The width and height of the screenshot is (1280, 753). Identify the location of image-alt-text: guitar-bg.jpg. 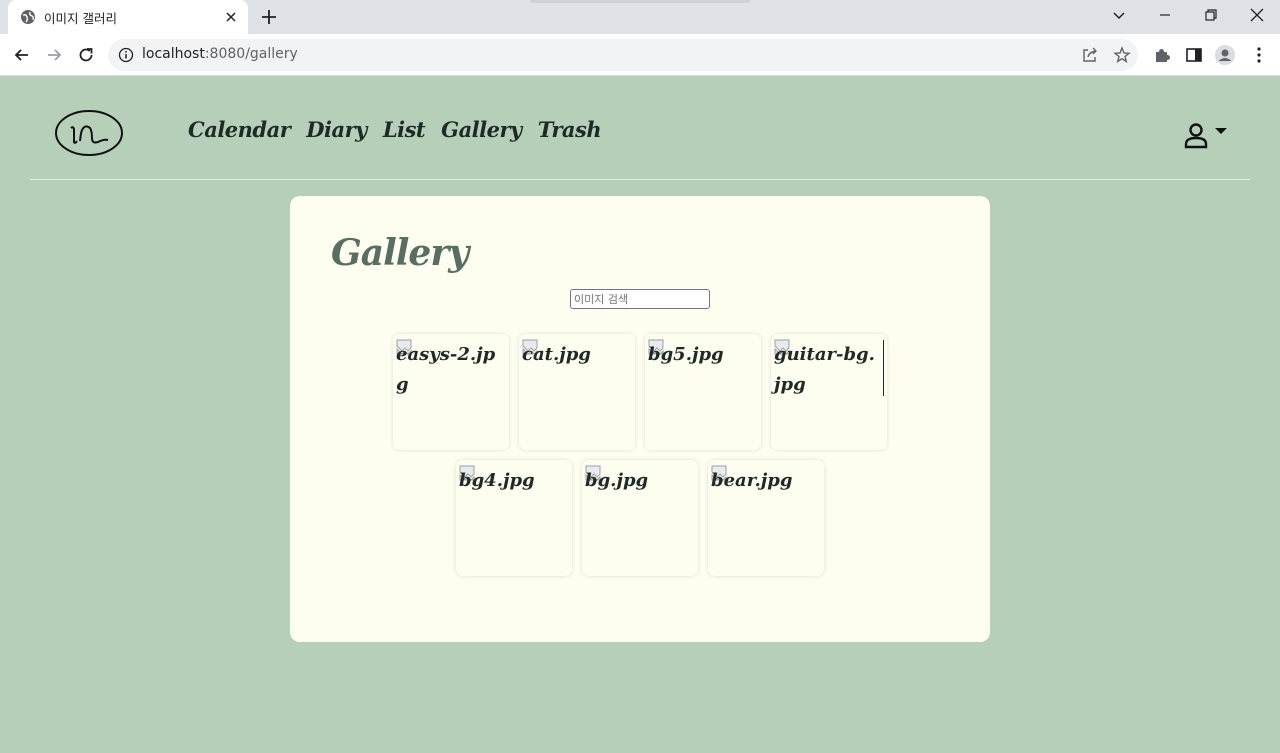
(824, 369).